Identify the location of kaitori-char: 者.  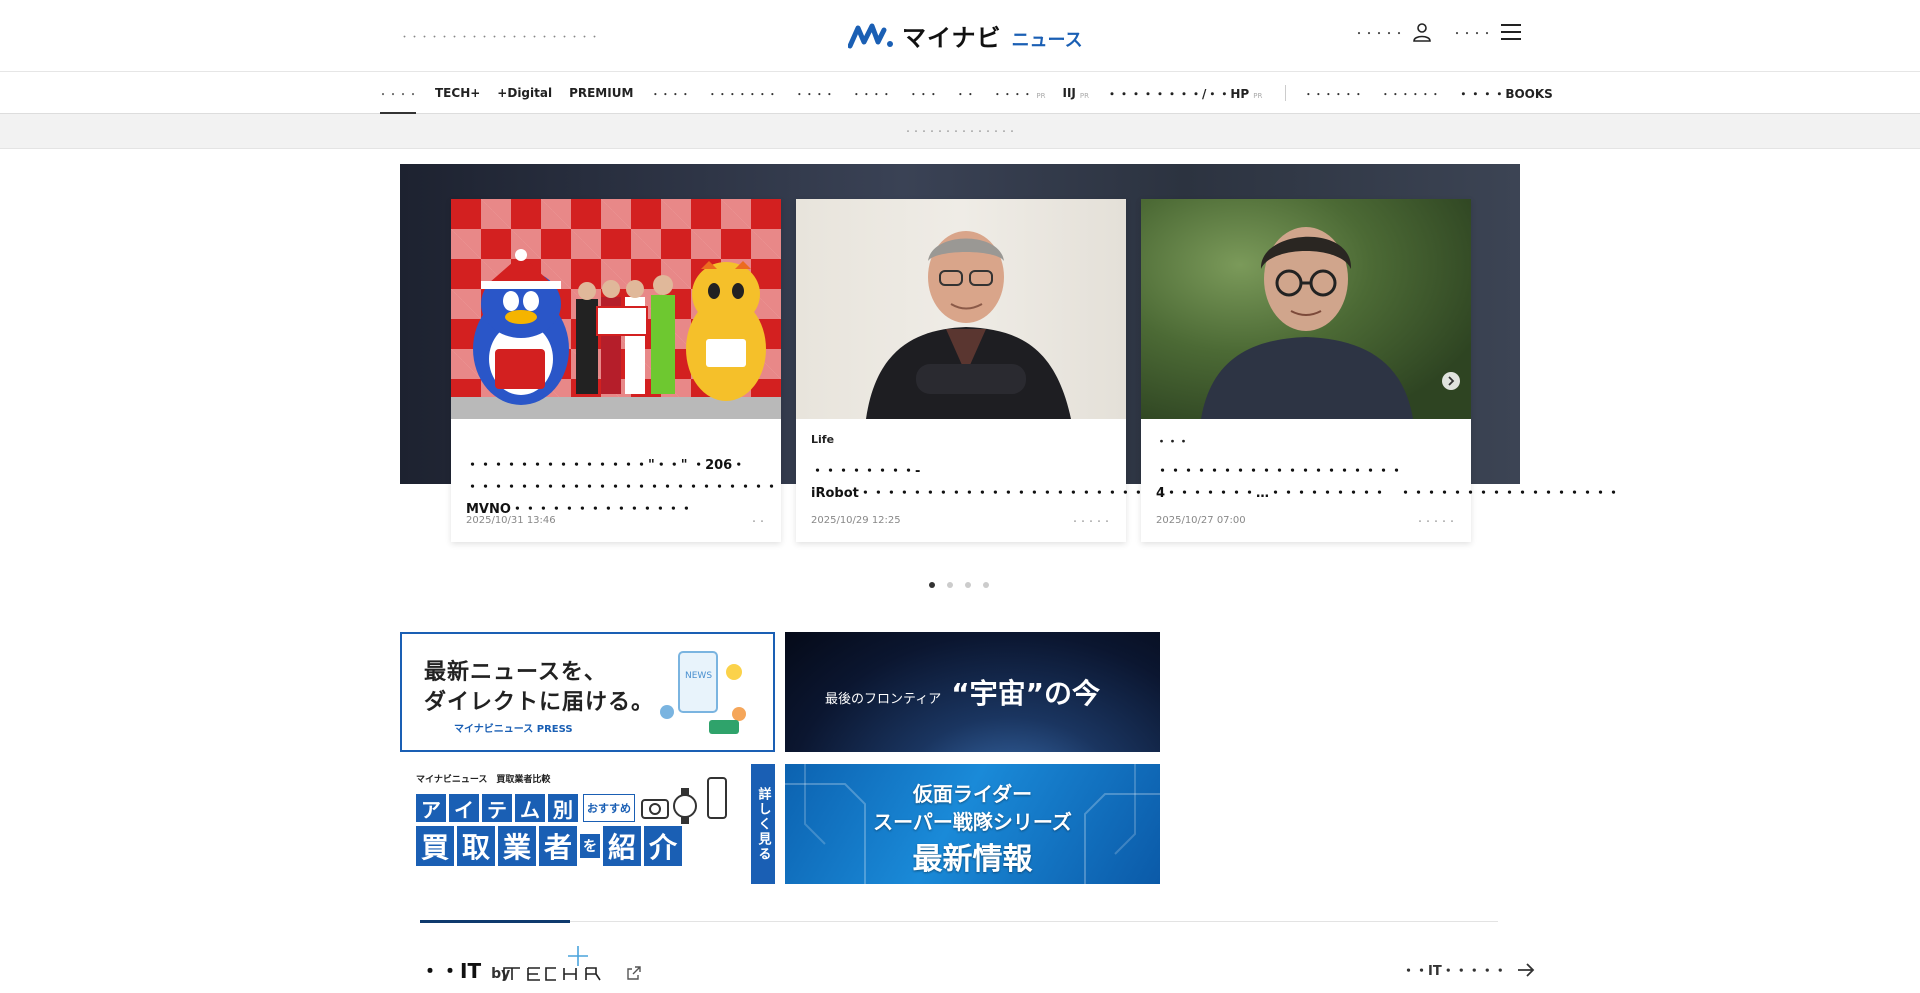
(558, 846).